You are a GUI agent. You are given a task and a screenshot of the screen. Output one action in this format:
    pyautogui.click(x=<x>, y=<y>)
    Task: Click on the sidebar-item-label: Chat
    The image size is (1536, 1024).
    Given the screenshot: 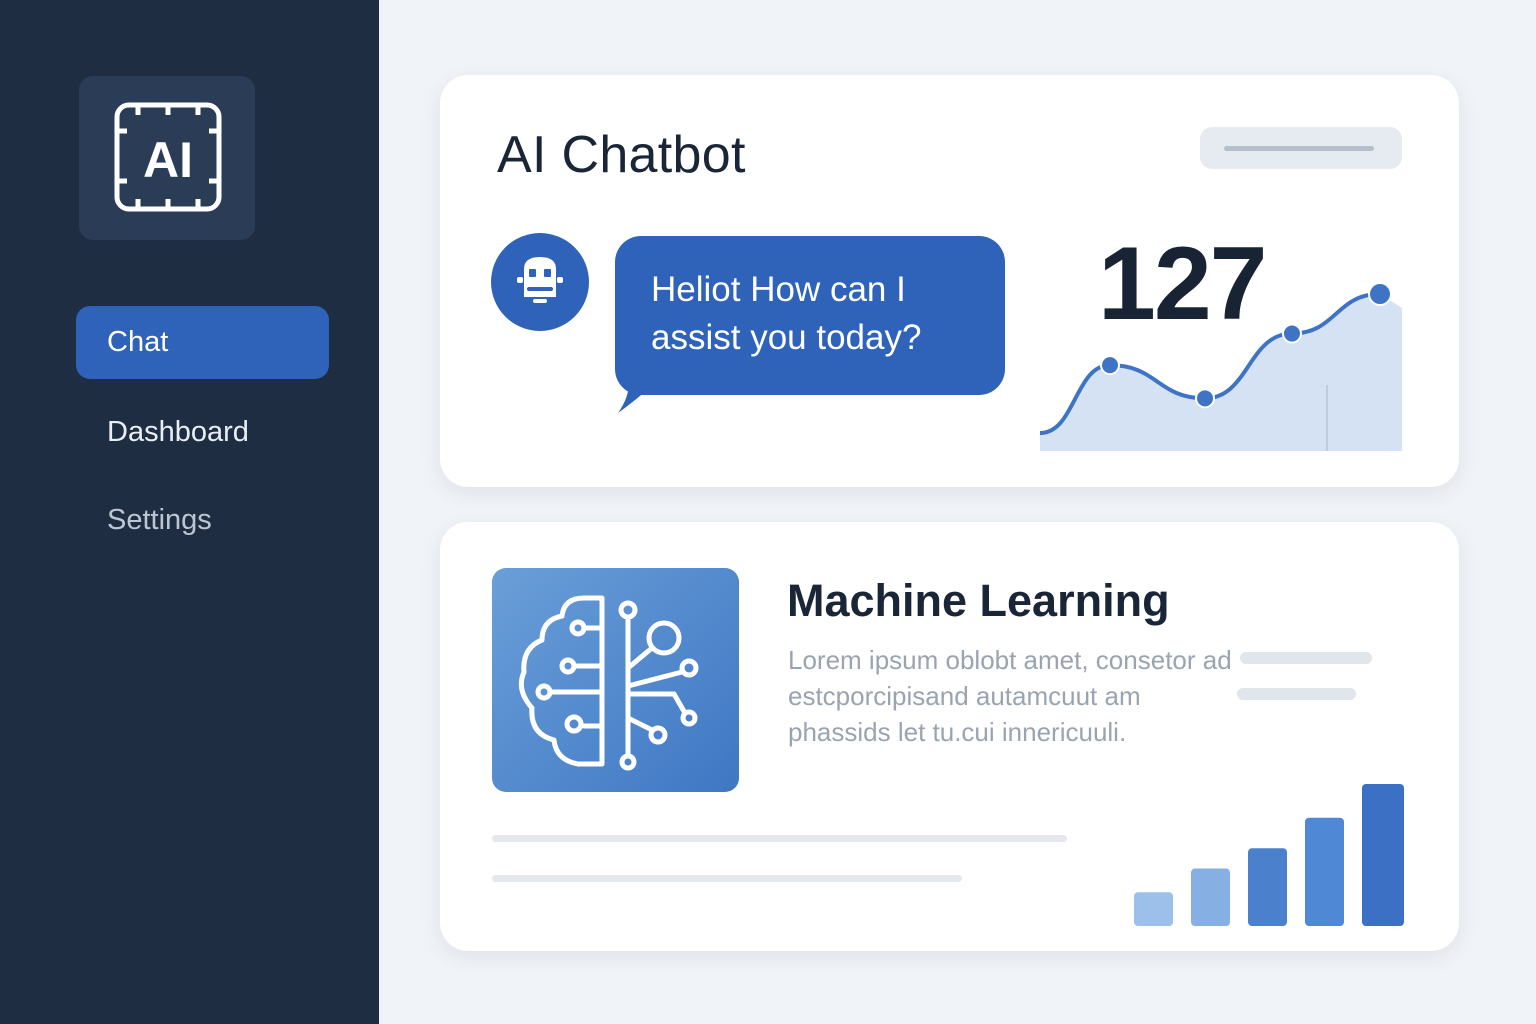 What is the action you would take?
    pyautogui.click(x=138, y=342)
    